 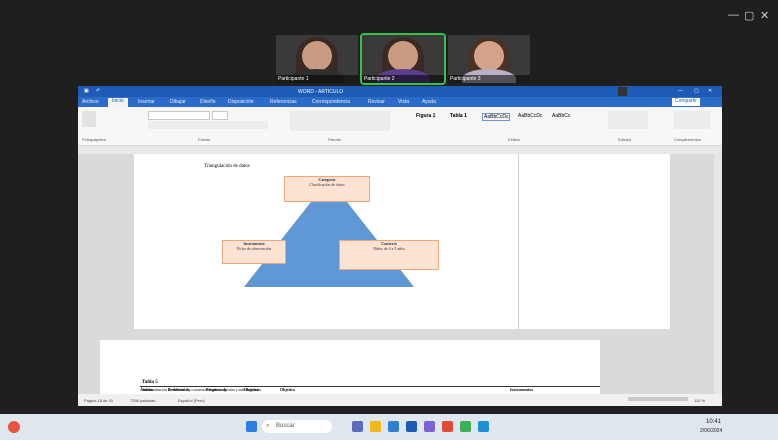 I want to click on word-count: 7256 palabras, so click(x=143, y=400).